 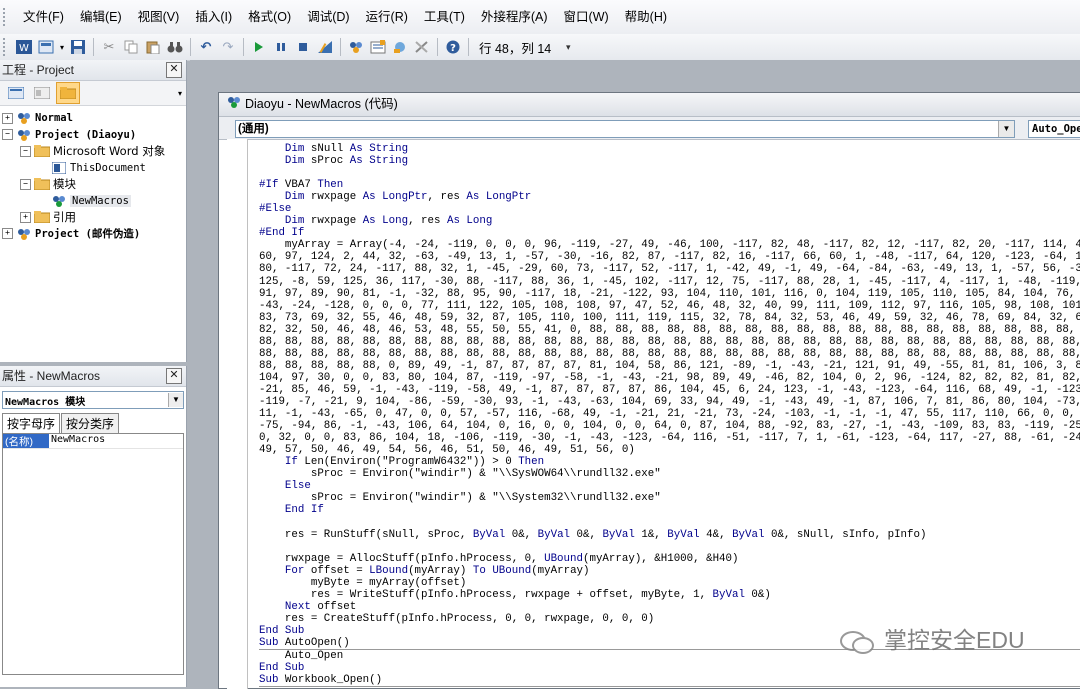 What do you see at coordinates (444, 17) in the screenshot?
I see `menu-item: 工具(T)` at bounding box center [444, 17].